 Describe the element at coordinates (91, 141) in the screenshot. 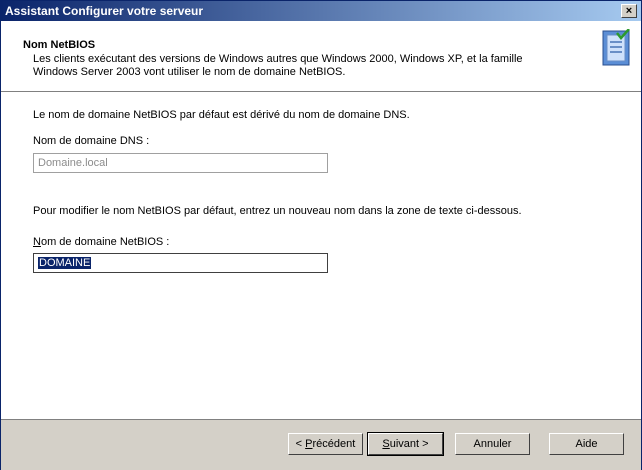

I see `dns-label: Nom de domaine DNS :` at that location.